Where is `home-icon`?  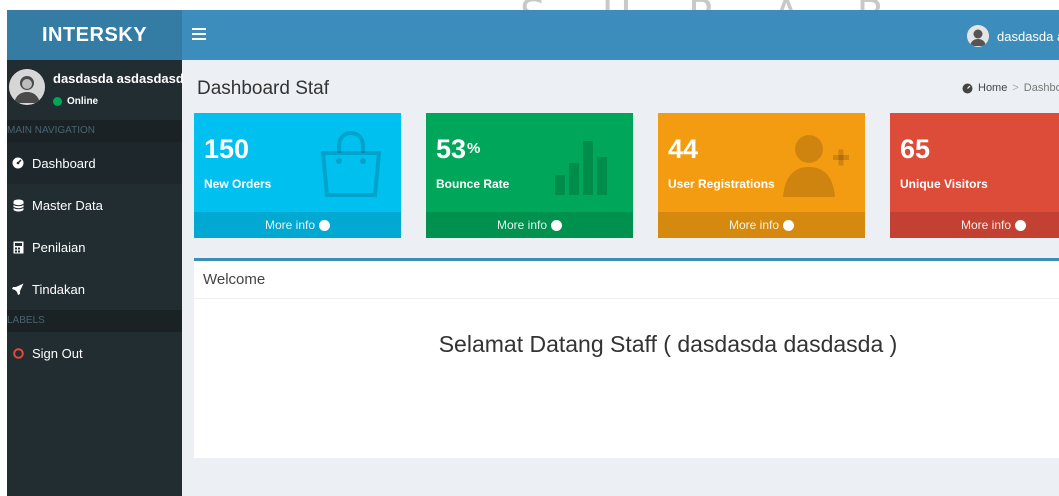
home-icon is located at coordinates (967, 88).